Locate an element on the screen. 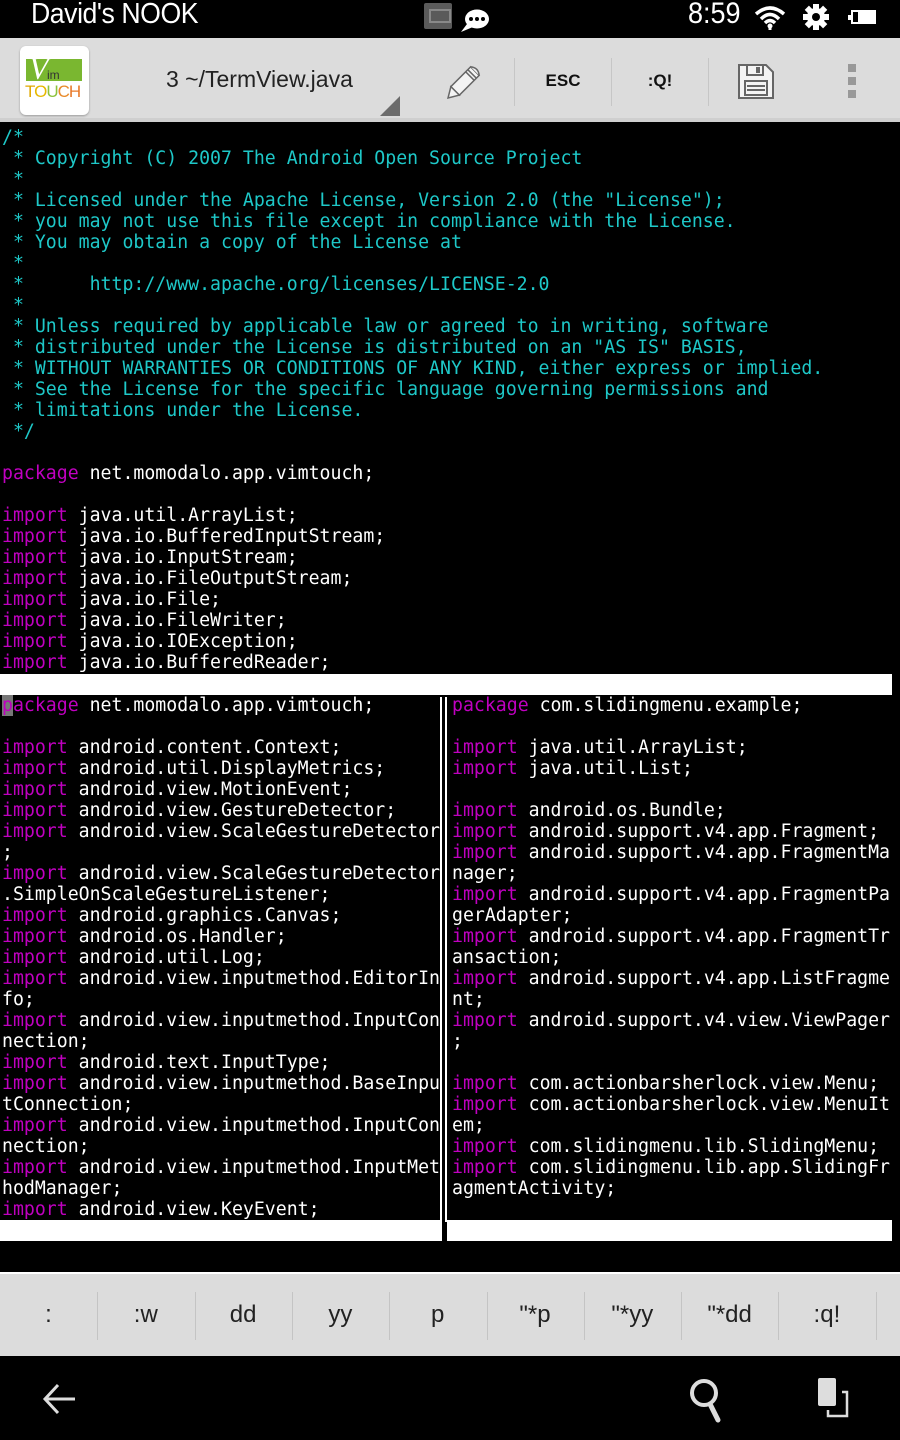 The height and width of the screenshot is (1440, 900). code-line: import android.view.inputmethod.InputCon is located at coordinates (221, 1125).